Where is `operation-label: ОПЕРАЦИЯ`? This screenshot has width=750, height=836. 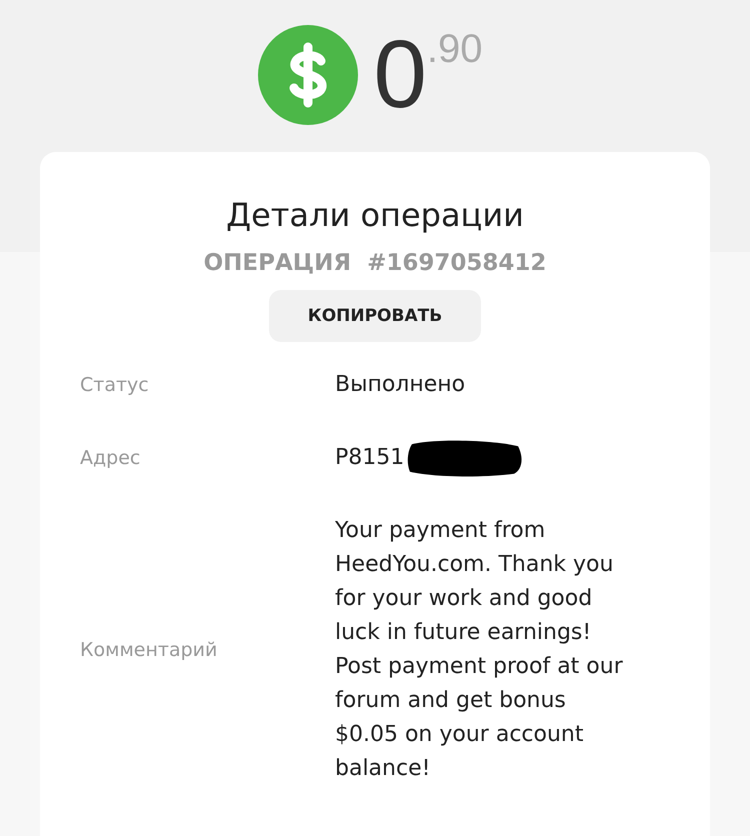 operation-label: ОПЕРАЦИЯ is located at coordinates (278, 263).